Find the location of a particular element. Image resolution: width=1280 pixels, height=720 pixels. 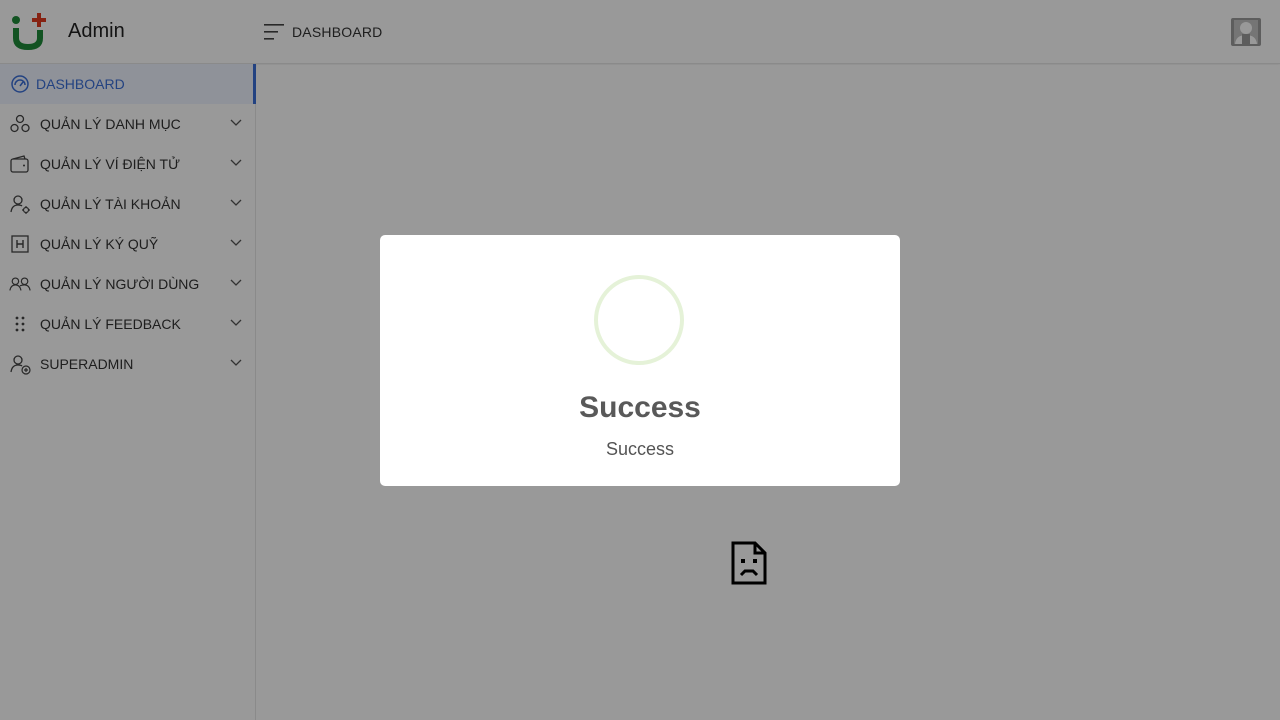

success-dialog: Success Success is located at coordinates (640, 360).